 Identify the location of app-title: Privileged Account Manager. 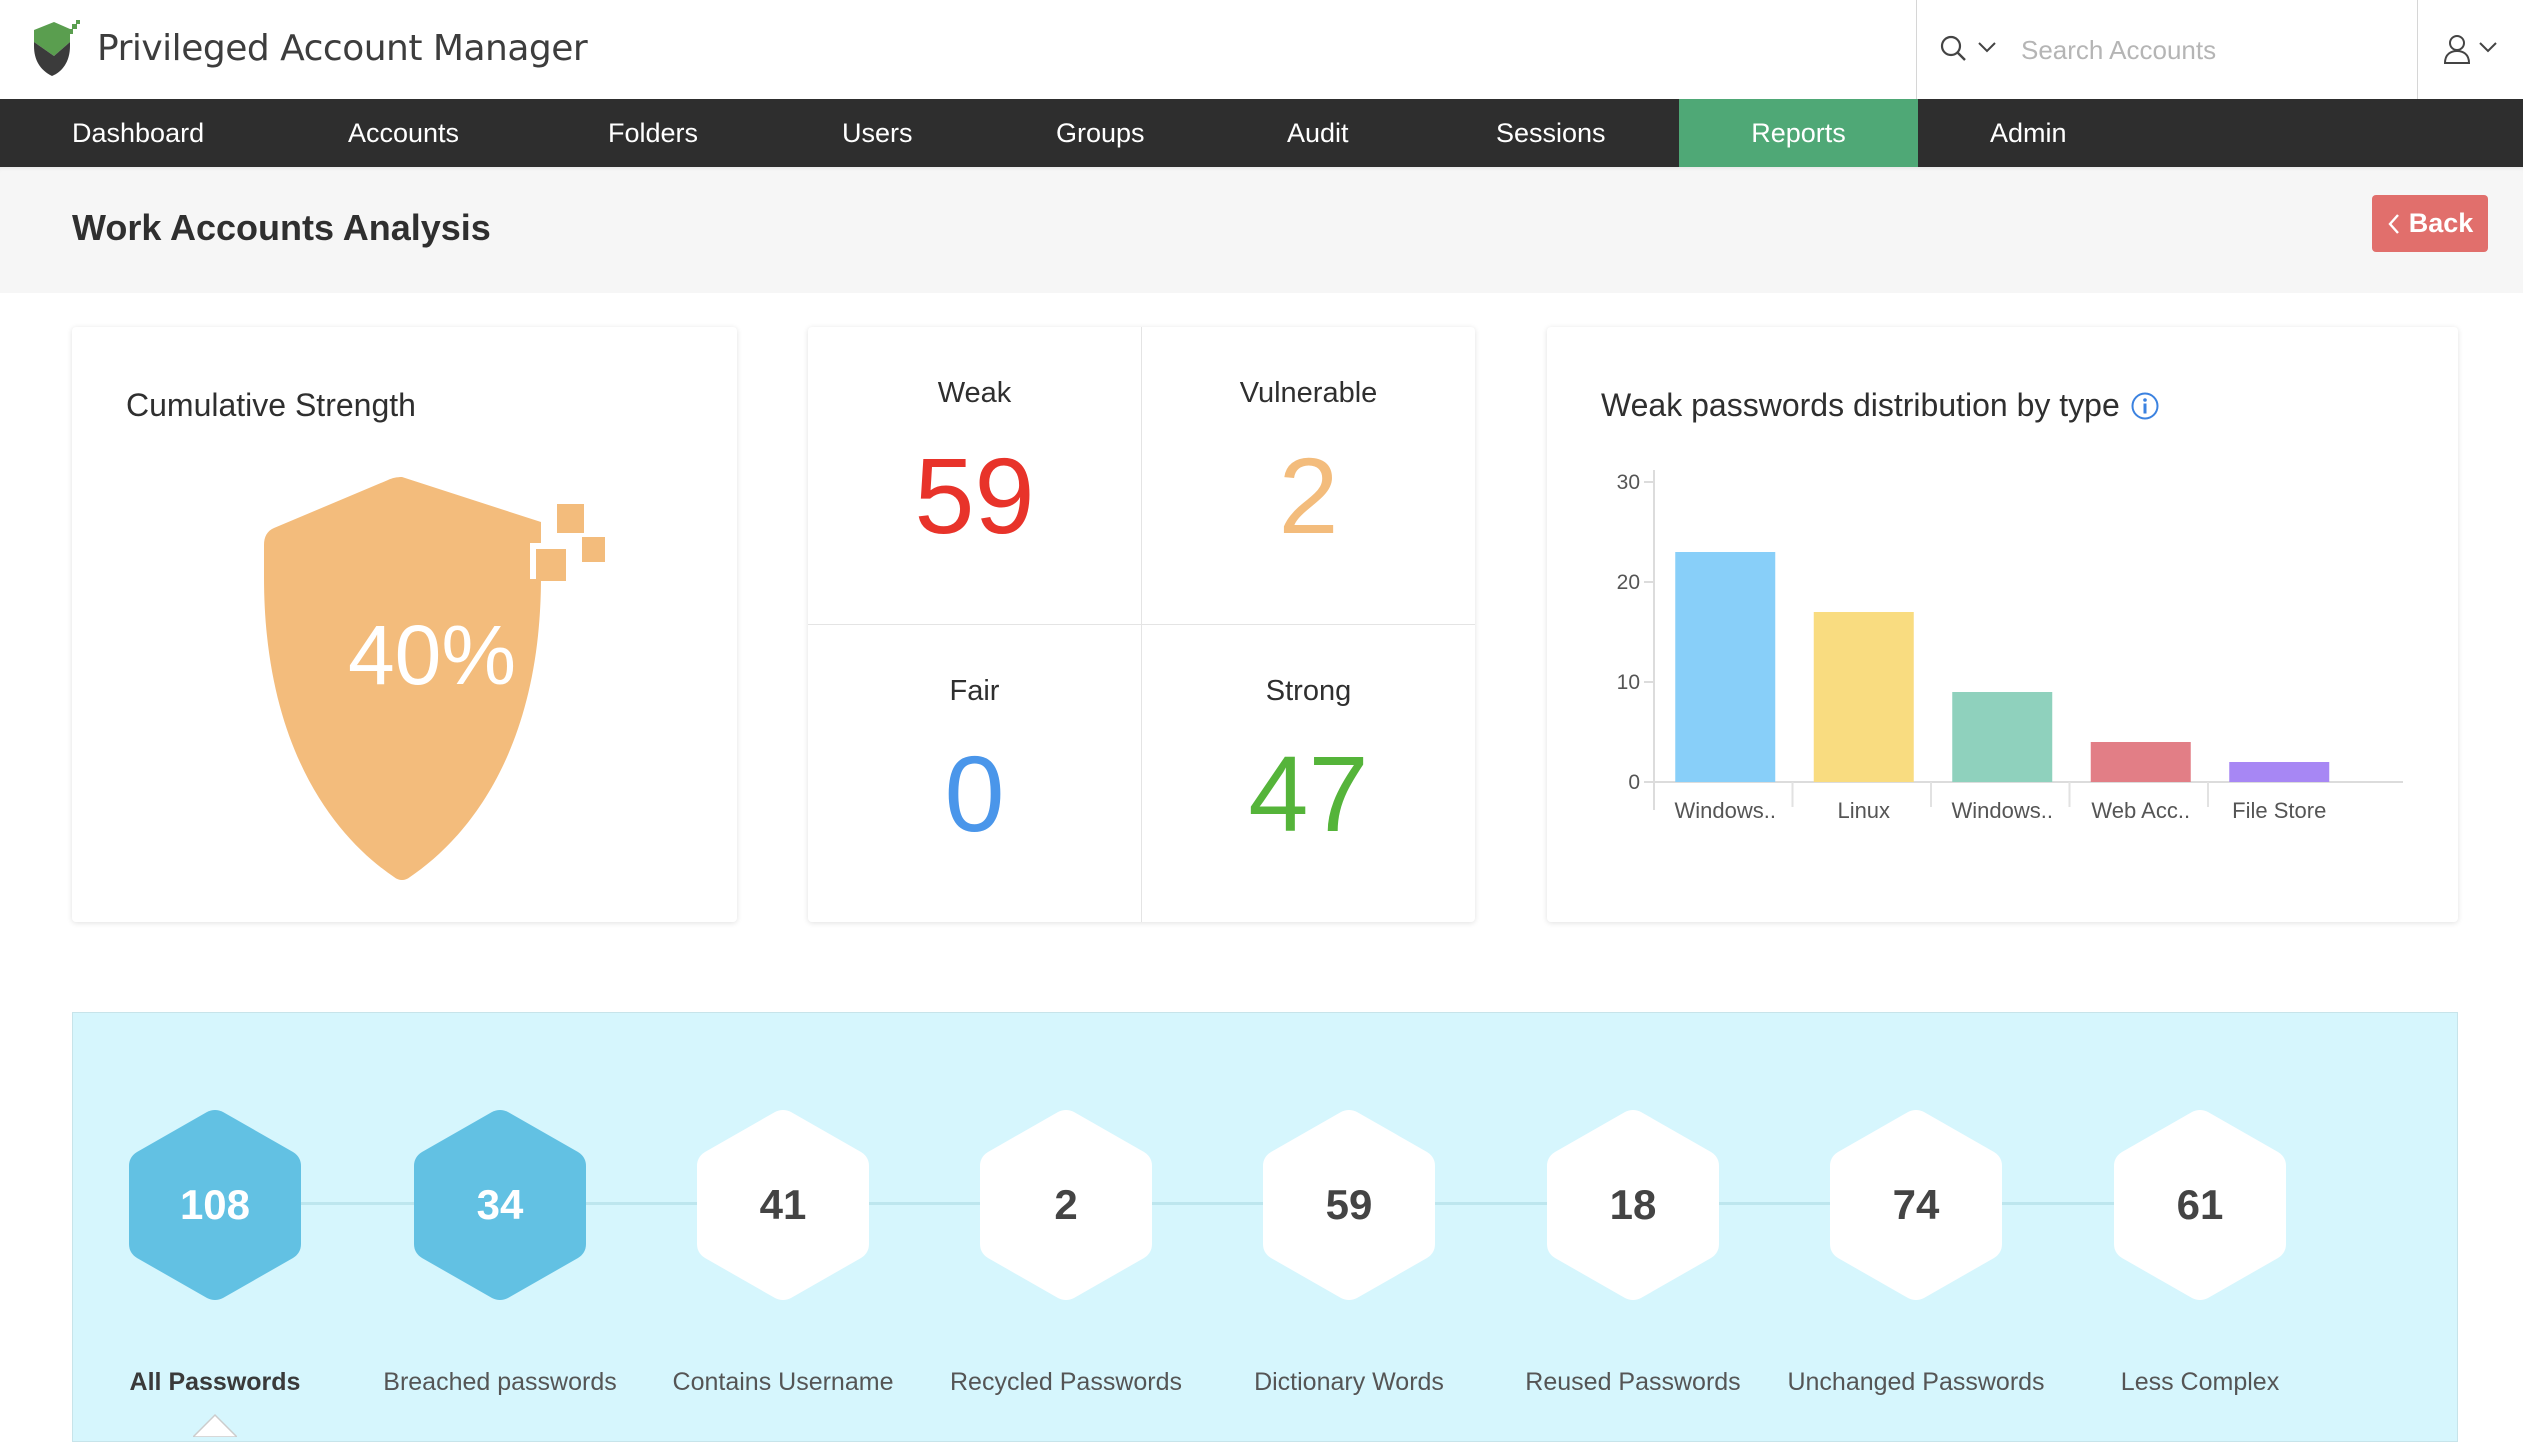
(342, 48).